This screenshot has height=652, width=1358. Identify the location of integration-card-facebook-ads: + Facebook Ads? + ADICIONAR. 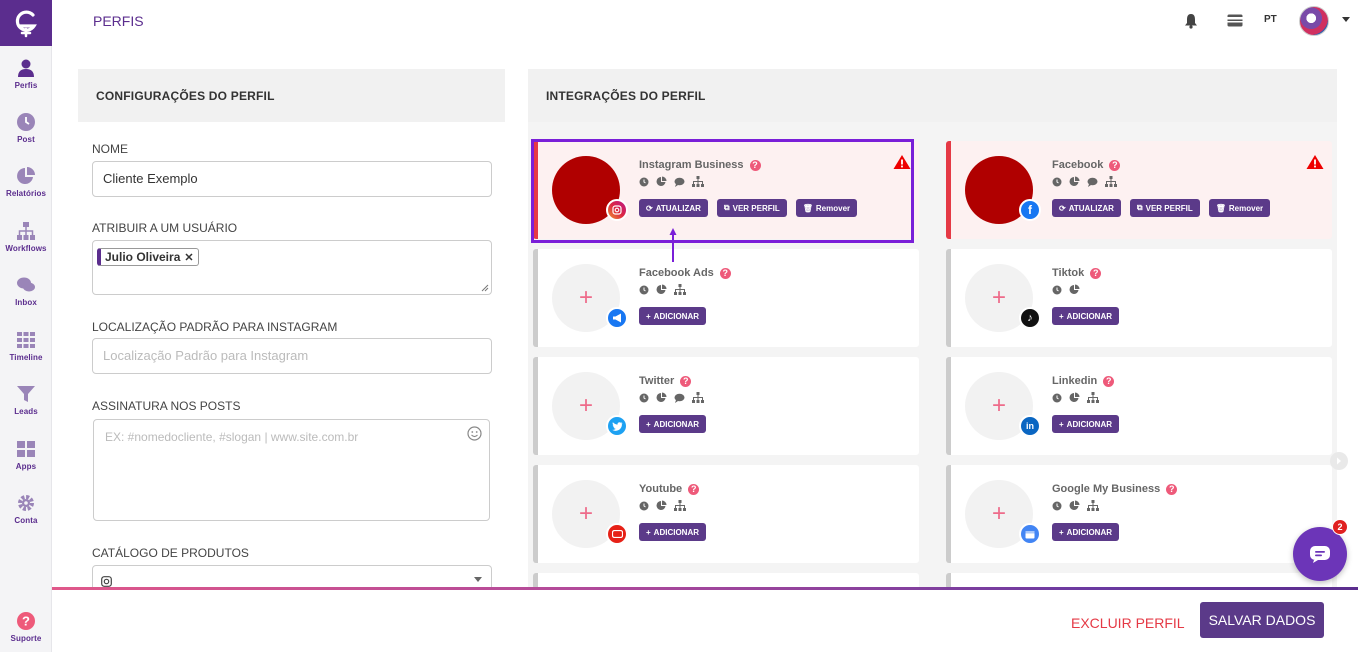
(726, 298).